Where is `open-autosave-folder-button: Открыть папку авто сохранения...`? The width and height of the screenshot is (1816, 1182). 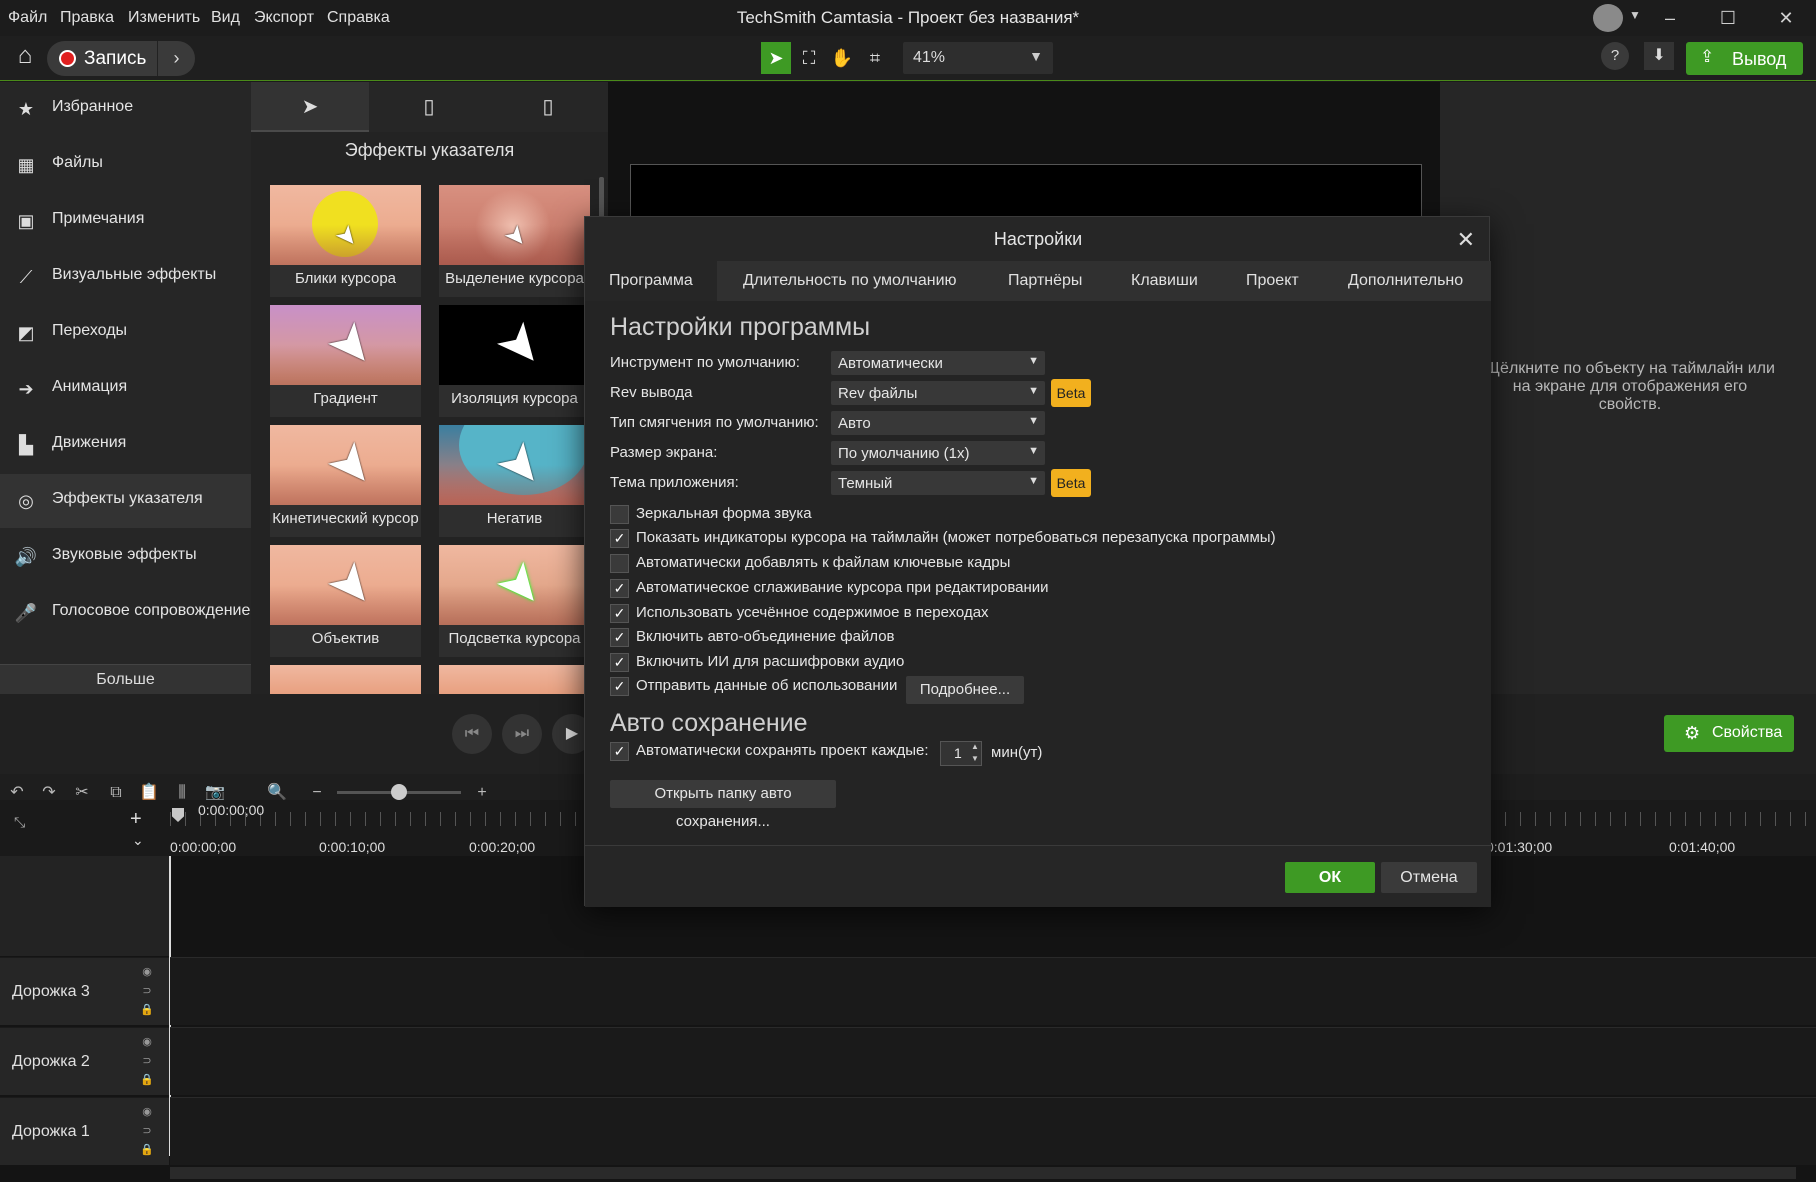 open-autosave-folder-button: Открыть папку авто сохранения... is located at coordinates (723, 805).